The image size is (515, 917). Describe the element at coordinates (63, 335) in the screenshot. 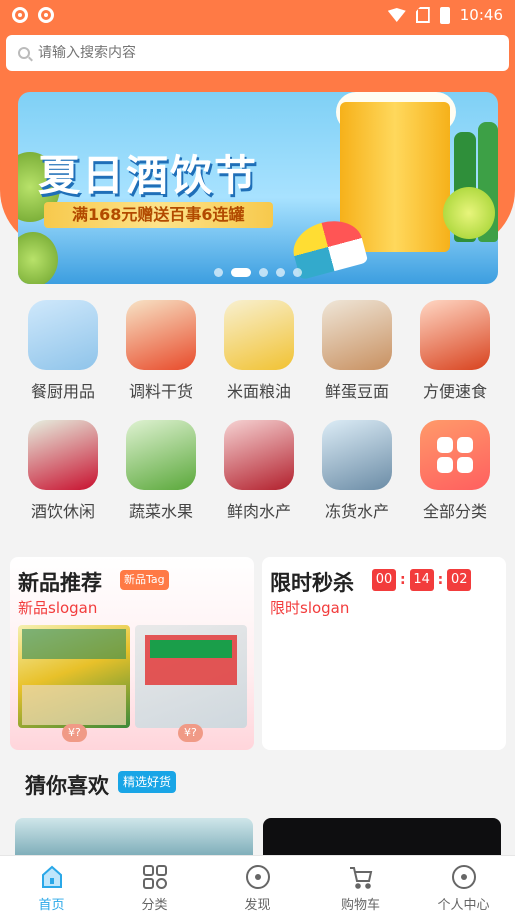

I see `kitchen-icon` at that location.